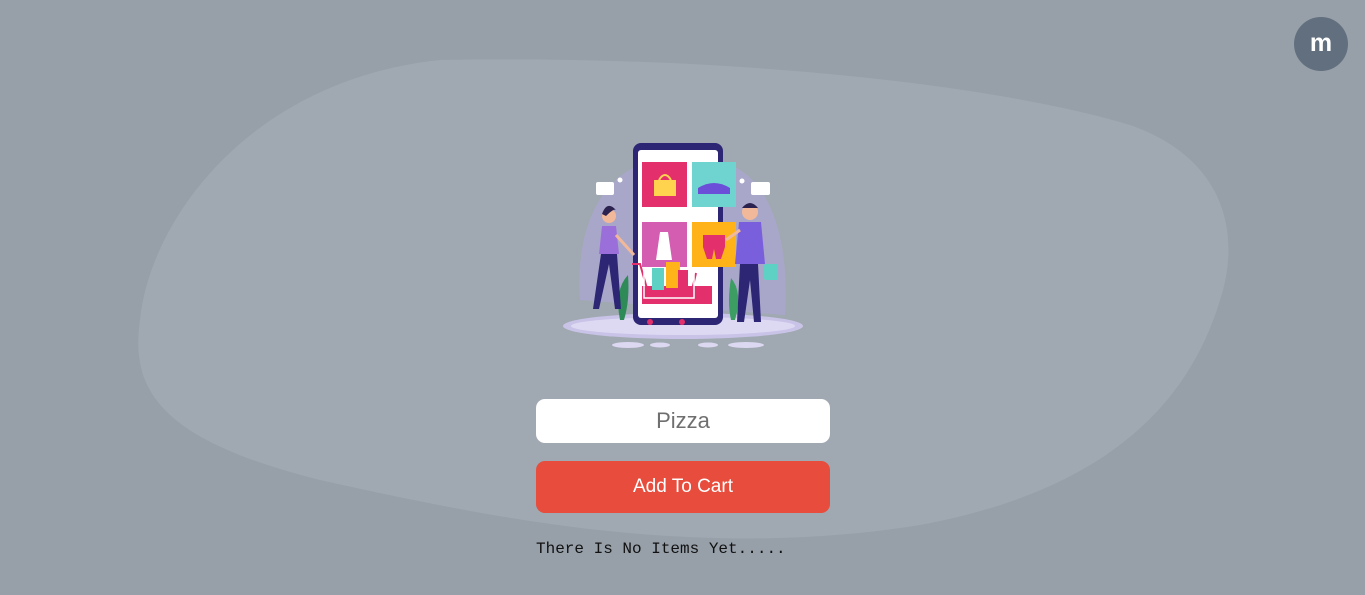 The width and height of the screenshot is (1365, 595). Describe the element at coordinates (683, 421) in the screenshot. I see `item-input` at that location.